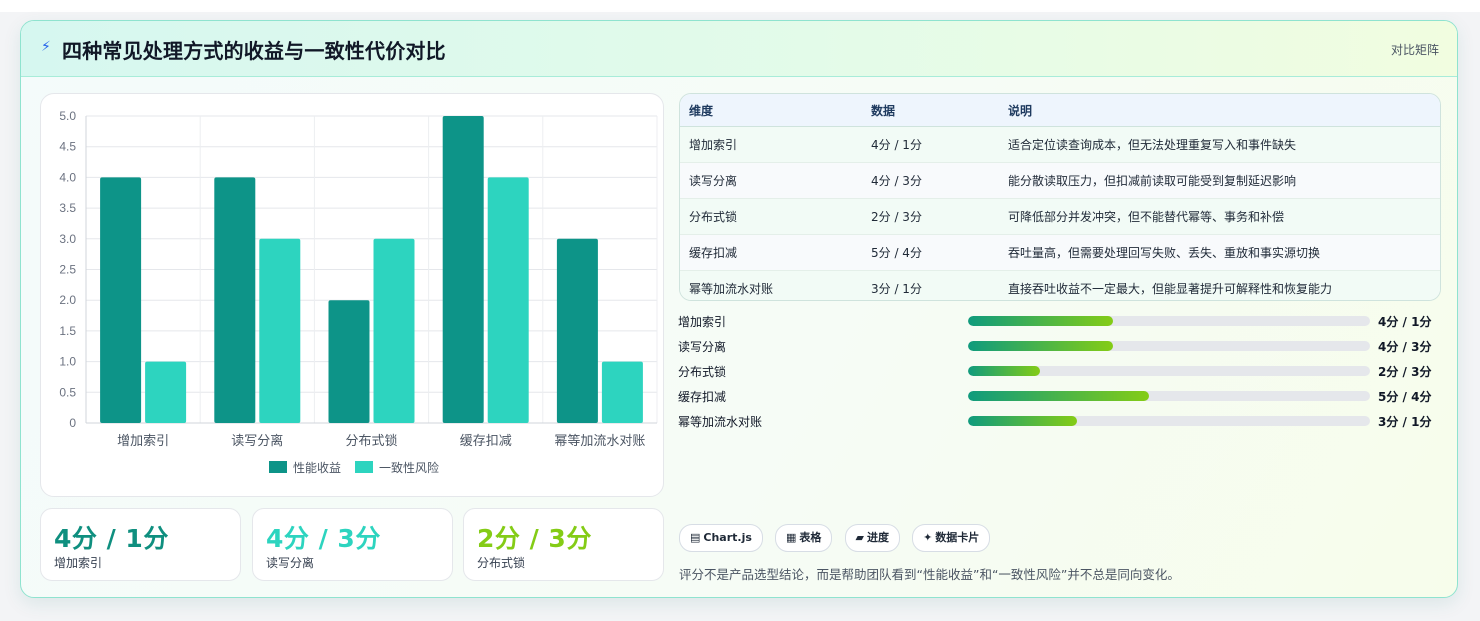 This screenshot has height=621, width=1480. I want to click on legend-label: 性能收益, so click(317, 468).